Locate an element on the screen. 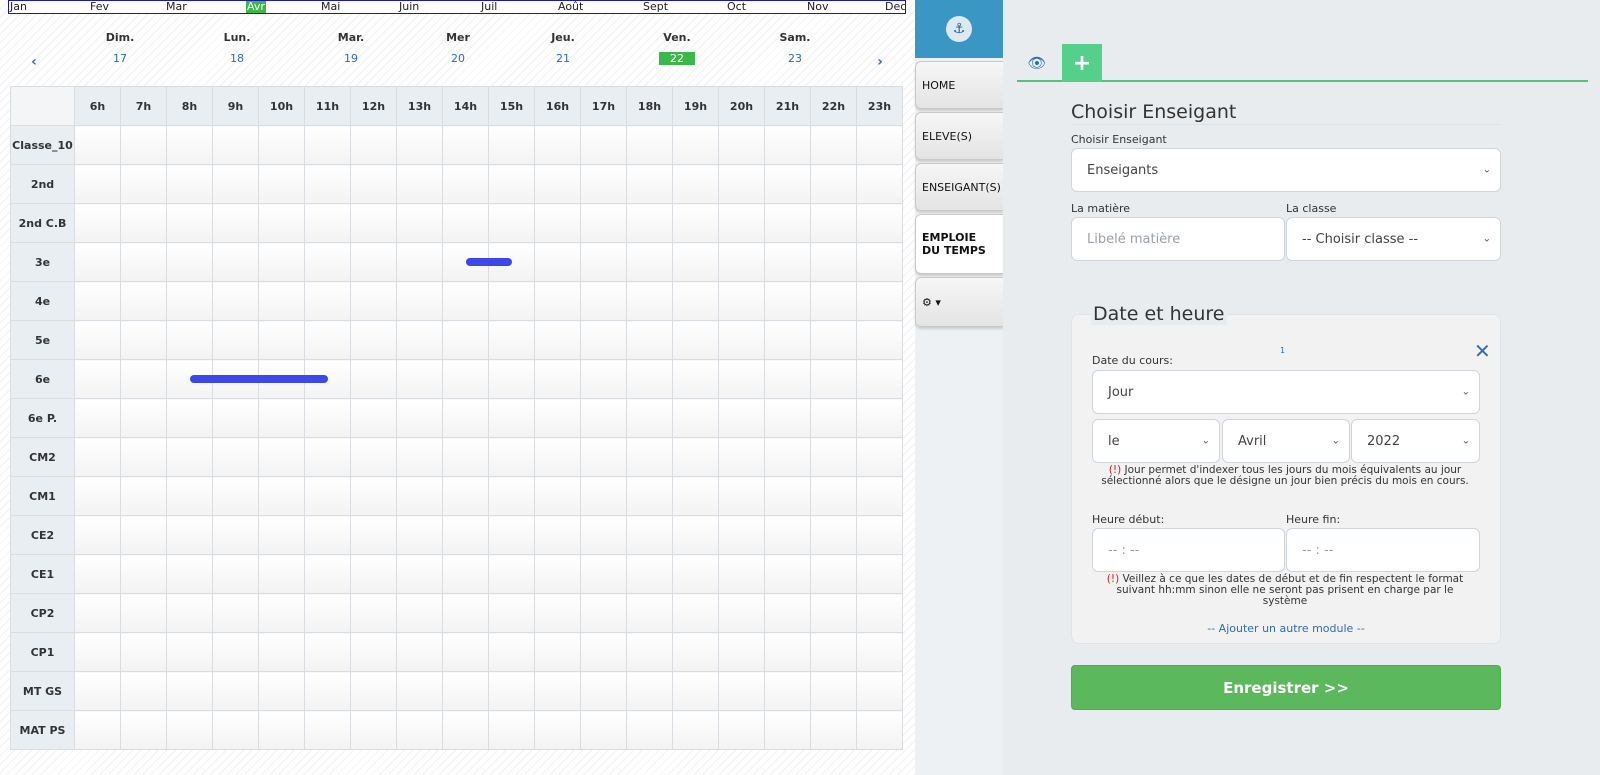 Image resolution: width=1600 pixels, height=775 pixels. day-number: 18 is located at coordinates (237, 58).